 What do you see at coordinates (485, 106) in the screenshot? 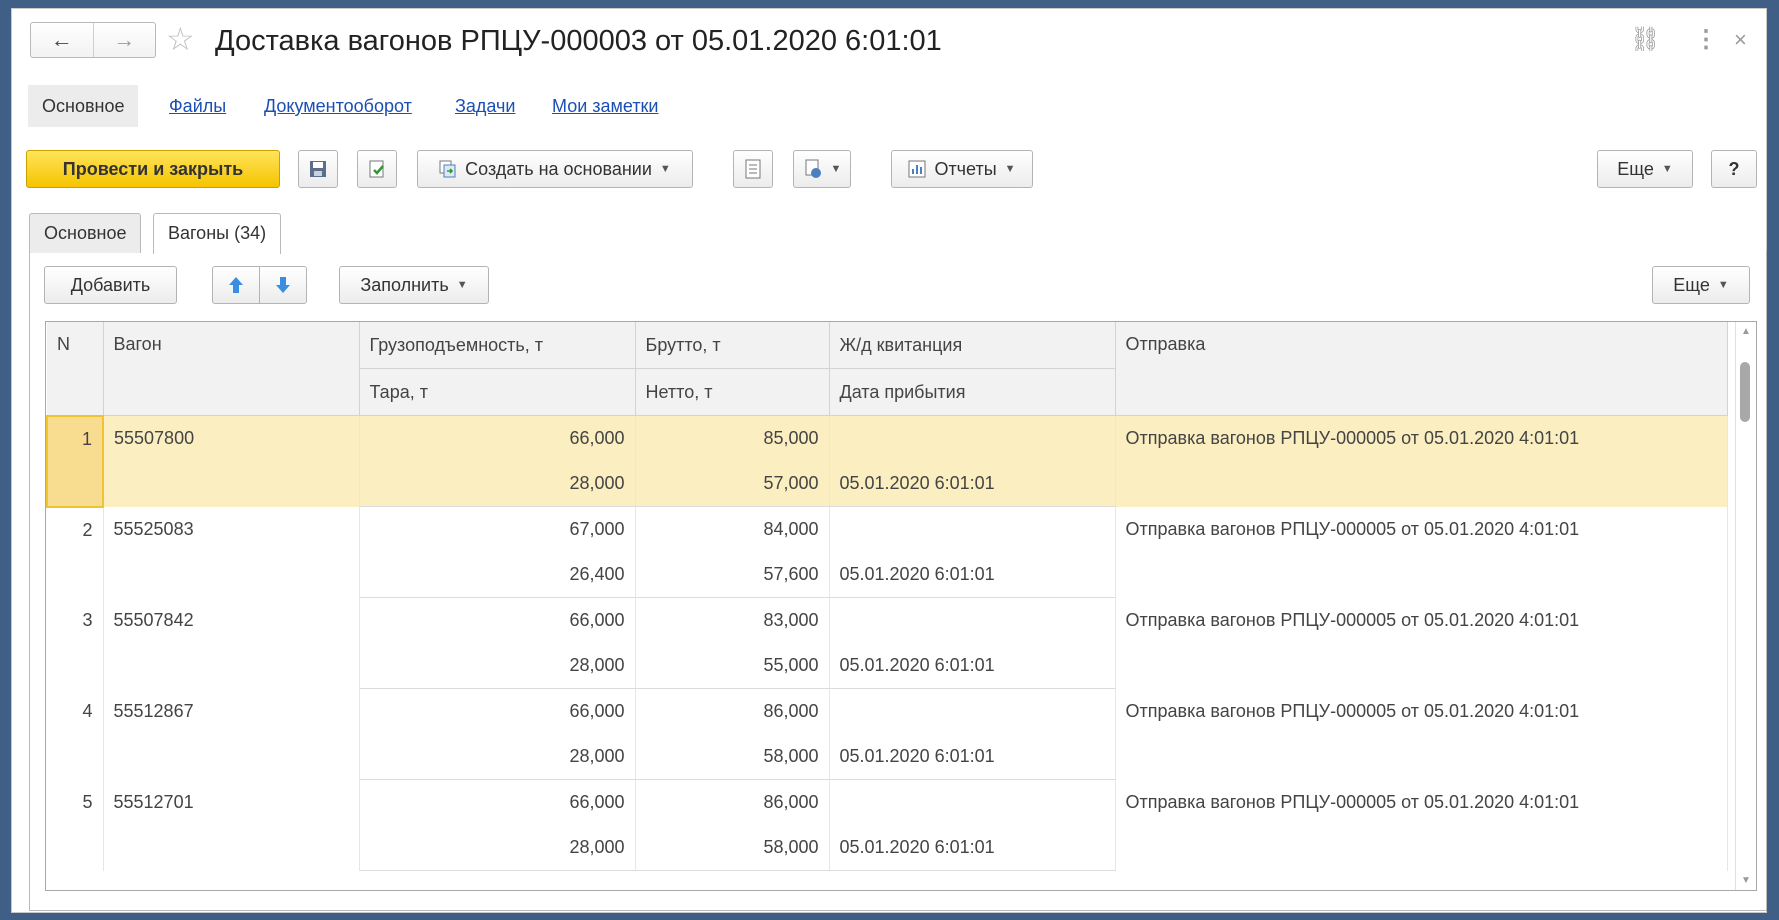
I see `section-tasks: Задачи` at bounding box center [485, 106].